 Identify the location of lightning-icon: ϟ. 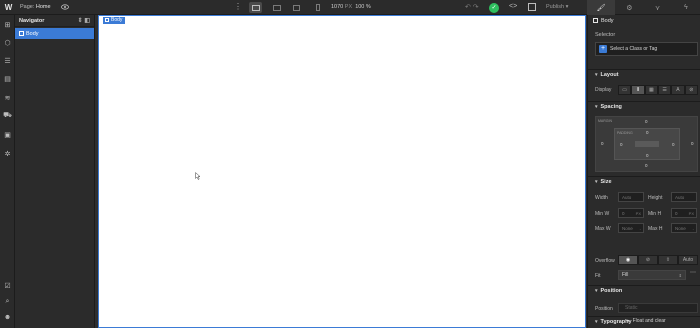
(686, 7).